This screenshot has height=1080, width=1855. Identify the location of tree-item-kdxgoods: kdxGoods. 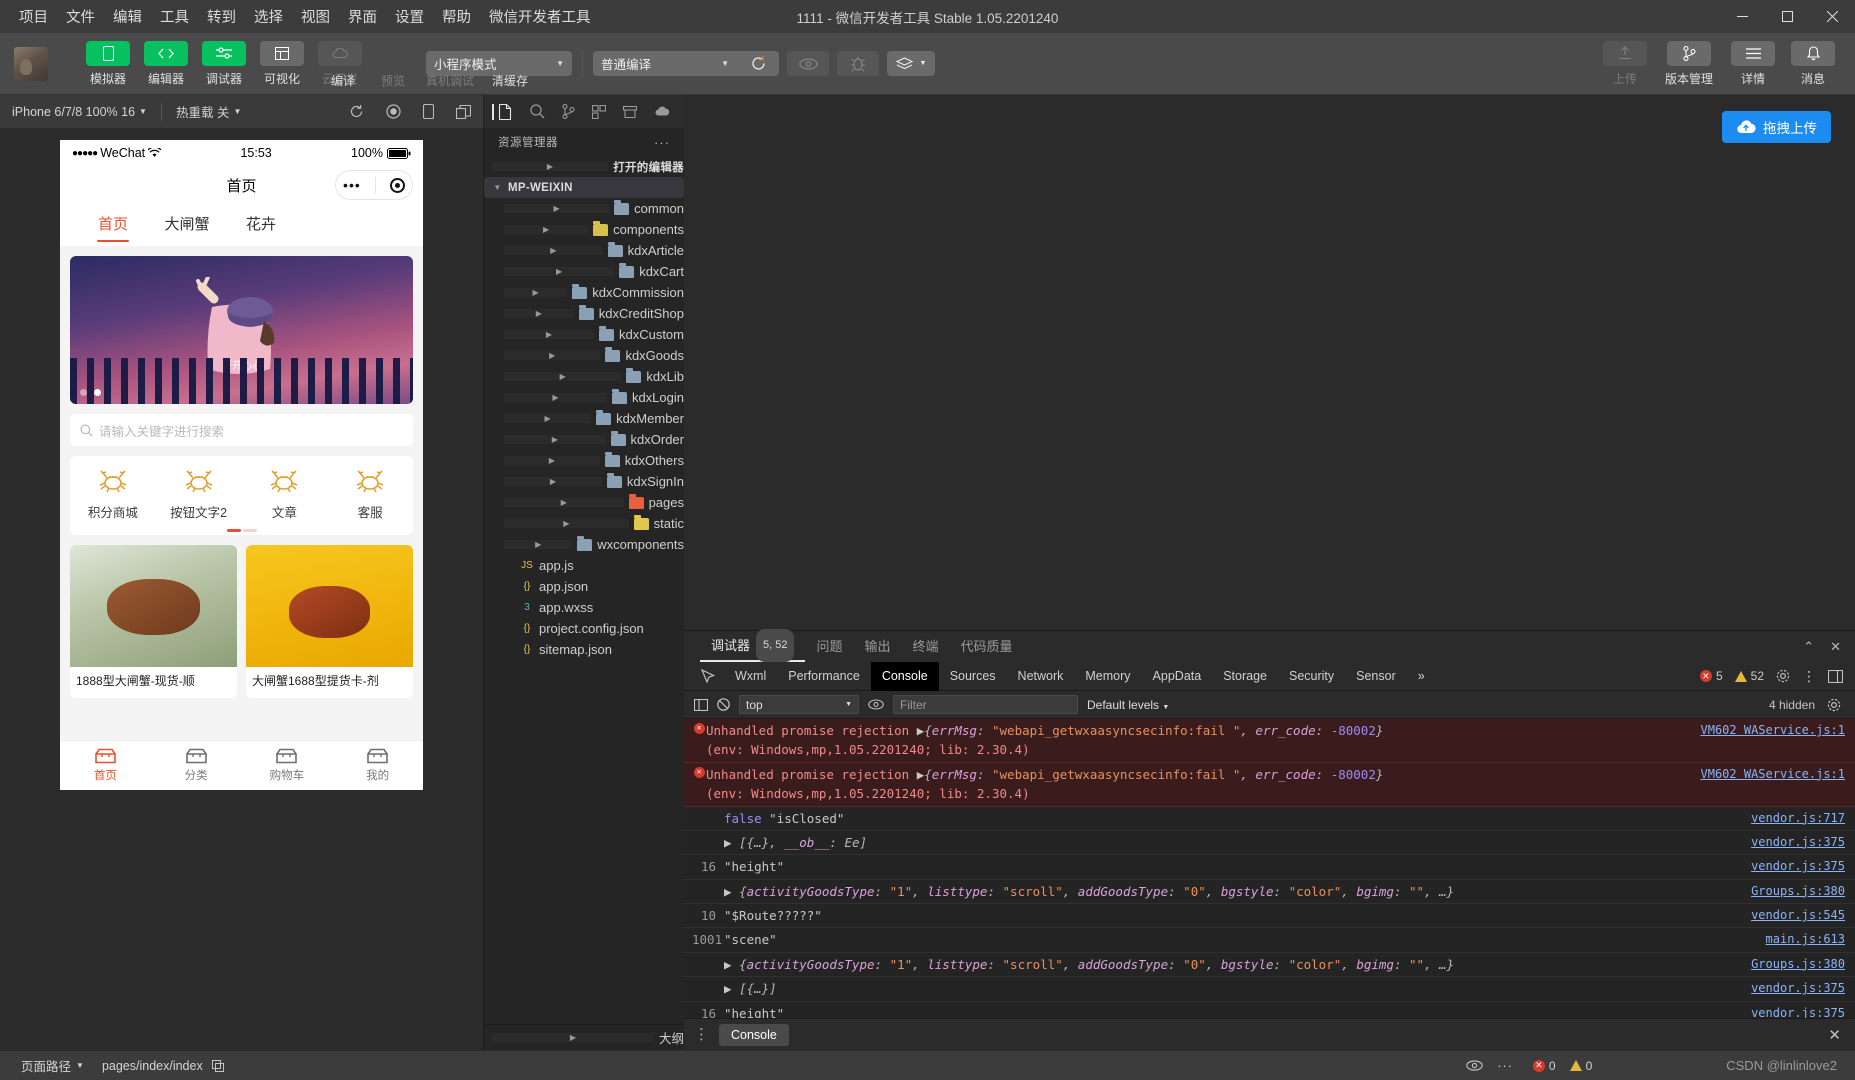
(584, 355).